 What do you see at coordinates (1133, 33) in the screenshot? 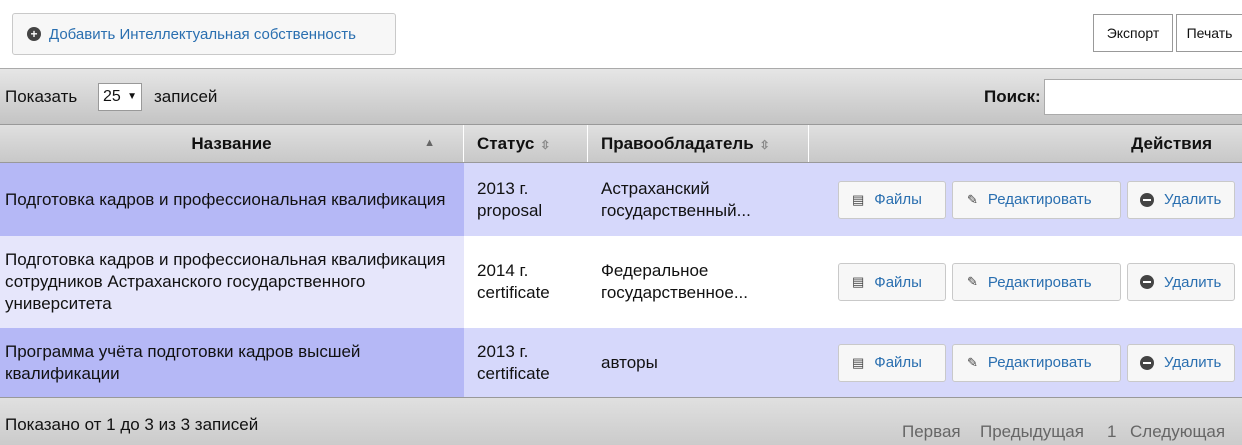
I see `export-button: Экспорт` at bounding box center [1133, 33].